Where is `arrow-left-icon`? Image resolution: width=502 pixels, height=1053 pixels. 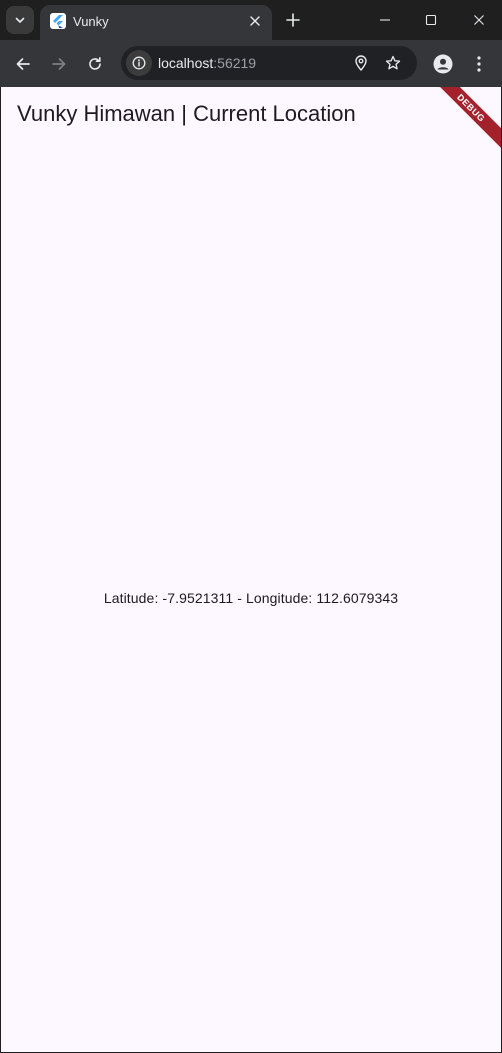
arrow-left-icon is located at coordinates (23, 64).